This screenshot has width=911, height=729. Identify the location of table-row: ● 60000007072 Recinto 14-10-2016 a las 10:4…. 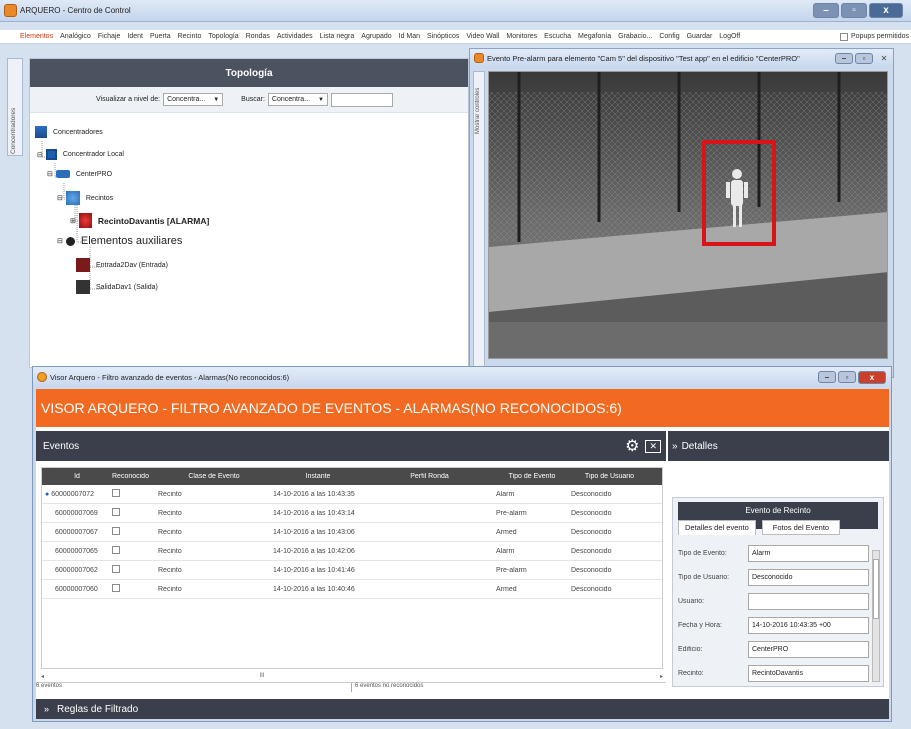
(352, 494).